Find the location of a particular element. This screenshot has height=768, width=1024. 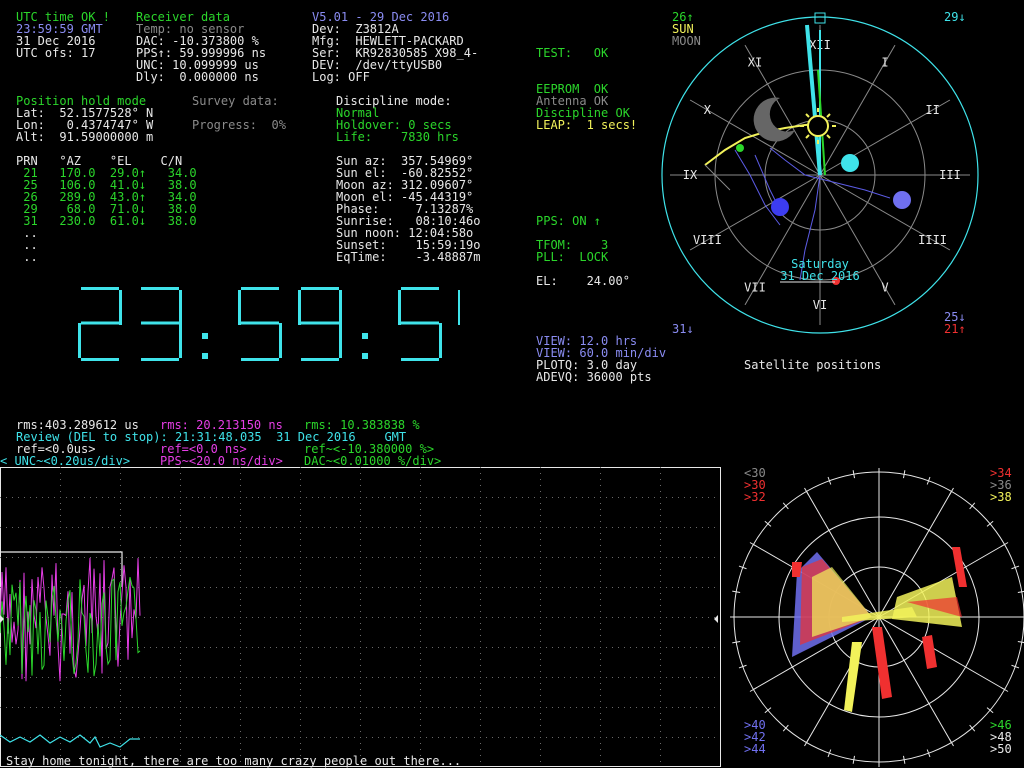

sun-path-night is located at coordinates (717, 177).